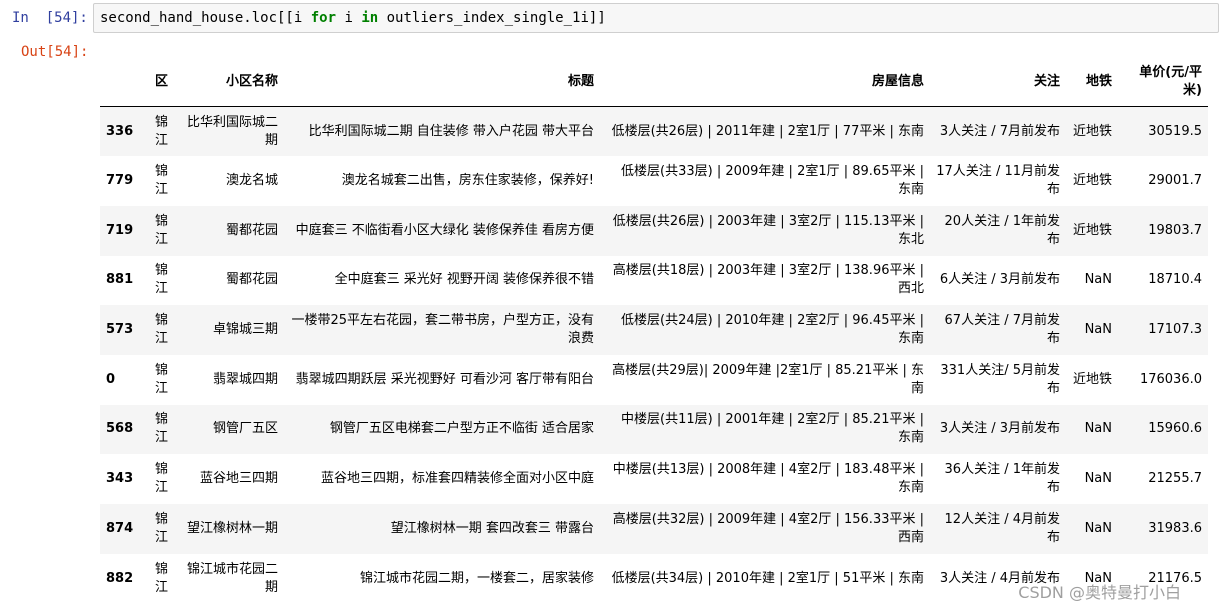  What do you see at coordinates (451, 131) in the screenshot?
I see `table-cell: 比华利国际城二期 自住装修 带入户花园 带大平台` at bounding box center [451, 131].